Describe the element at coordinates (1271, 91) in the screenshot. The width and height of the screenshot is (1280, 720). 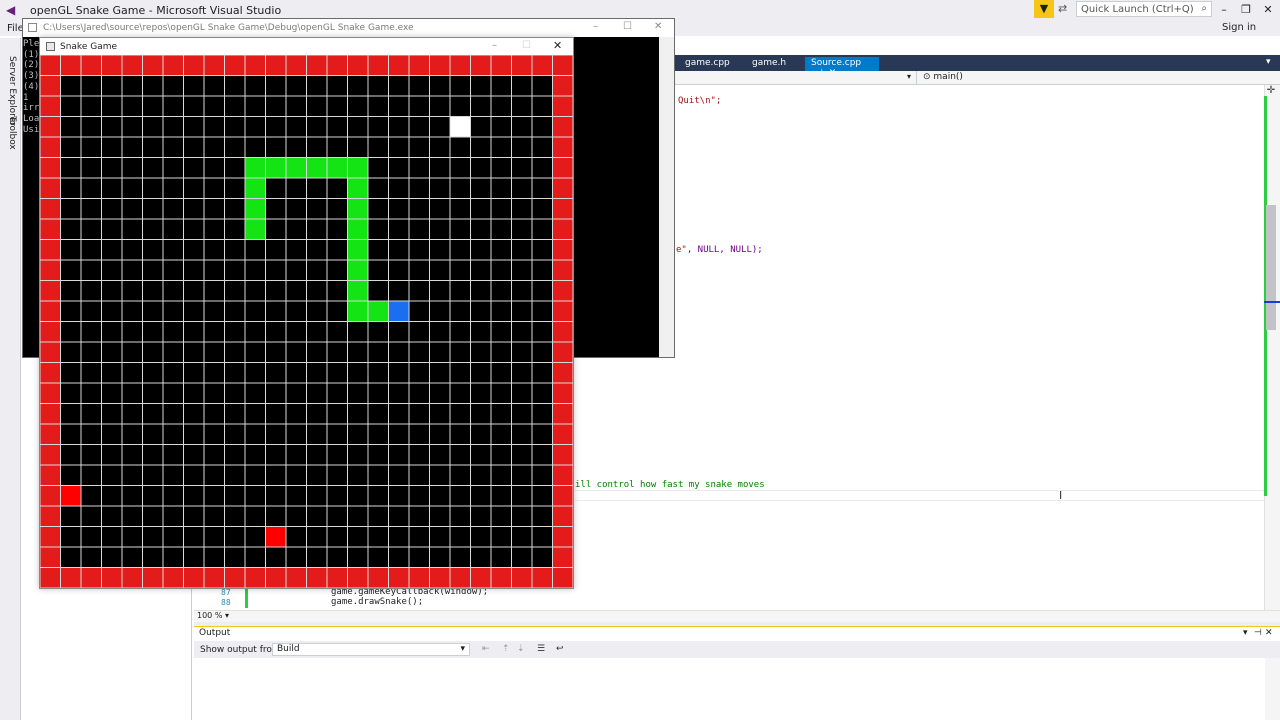
I see `split-editor-icon: ✛` at that location.